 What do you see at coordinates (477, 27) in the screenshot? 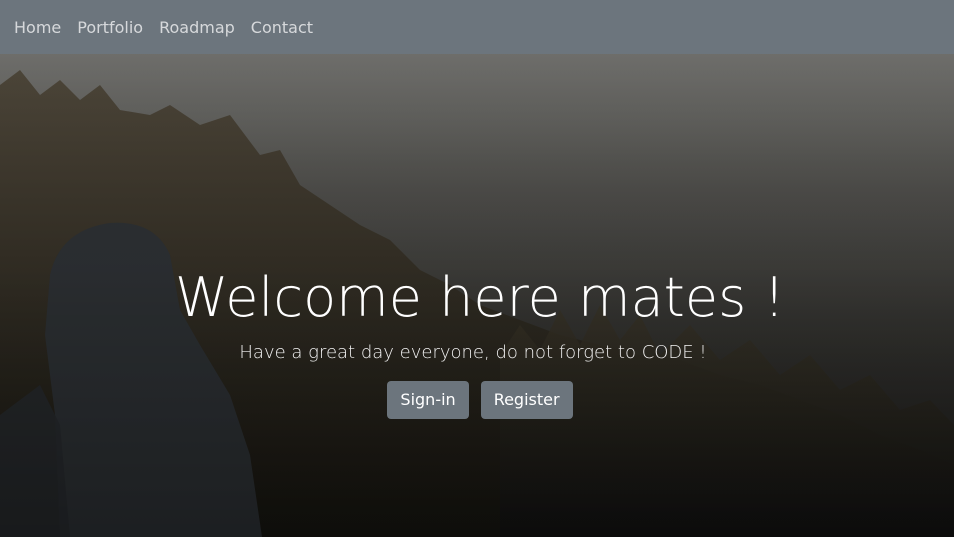
I see `top-navbar: Home Portfolio Roadmap Contact` at bounding box center [477, 27].